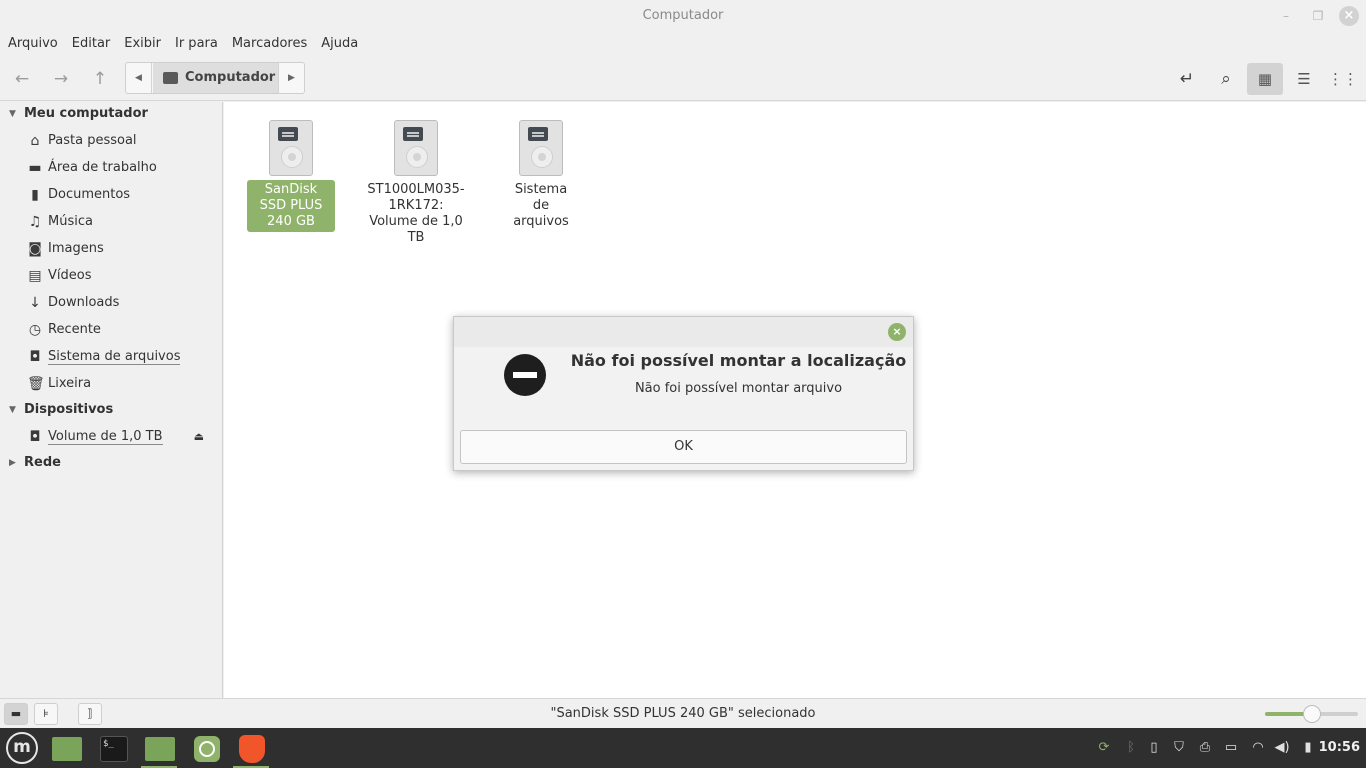 The width and height of the screenshot is (1366, 768). What do you see at coordinates (89, 194) in the screenshot?
I see `sidebar-item-label: Documentos` at bounding box center [89, 194].